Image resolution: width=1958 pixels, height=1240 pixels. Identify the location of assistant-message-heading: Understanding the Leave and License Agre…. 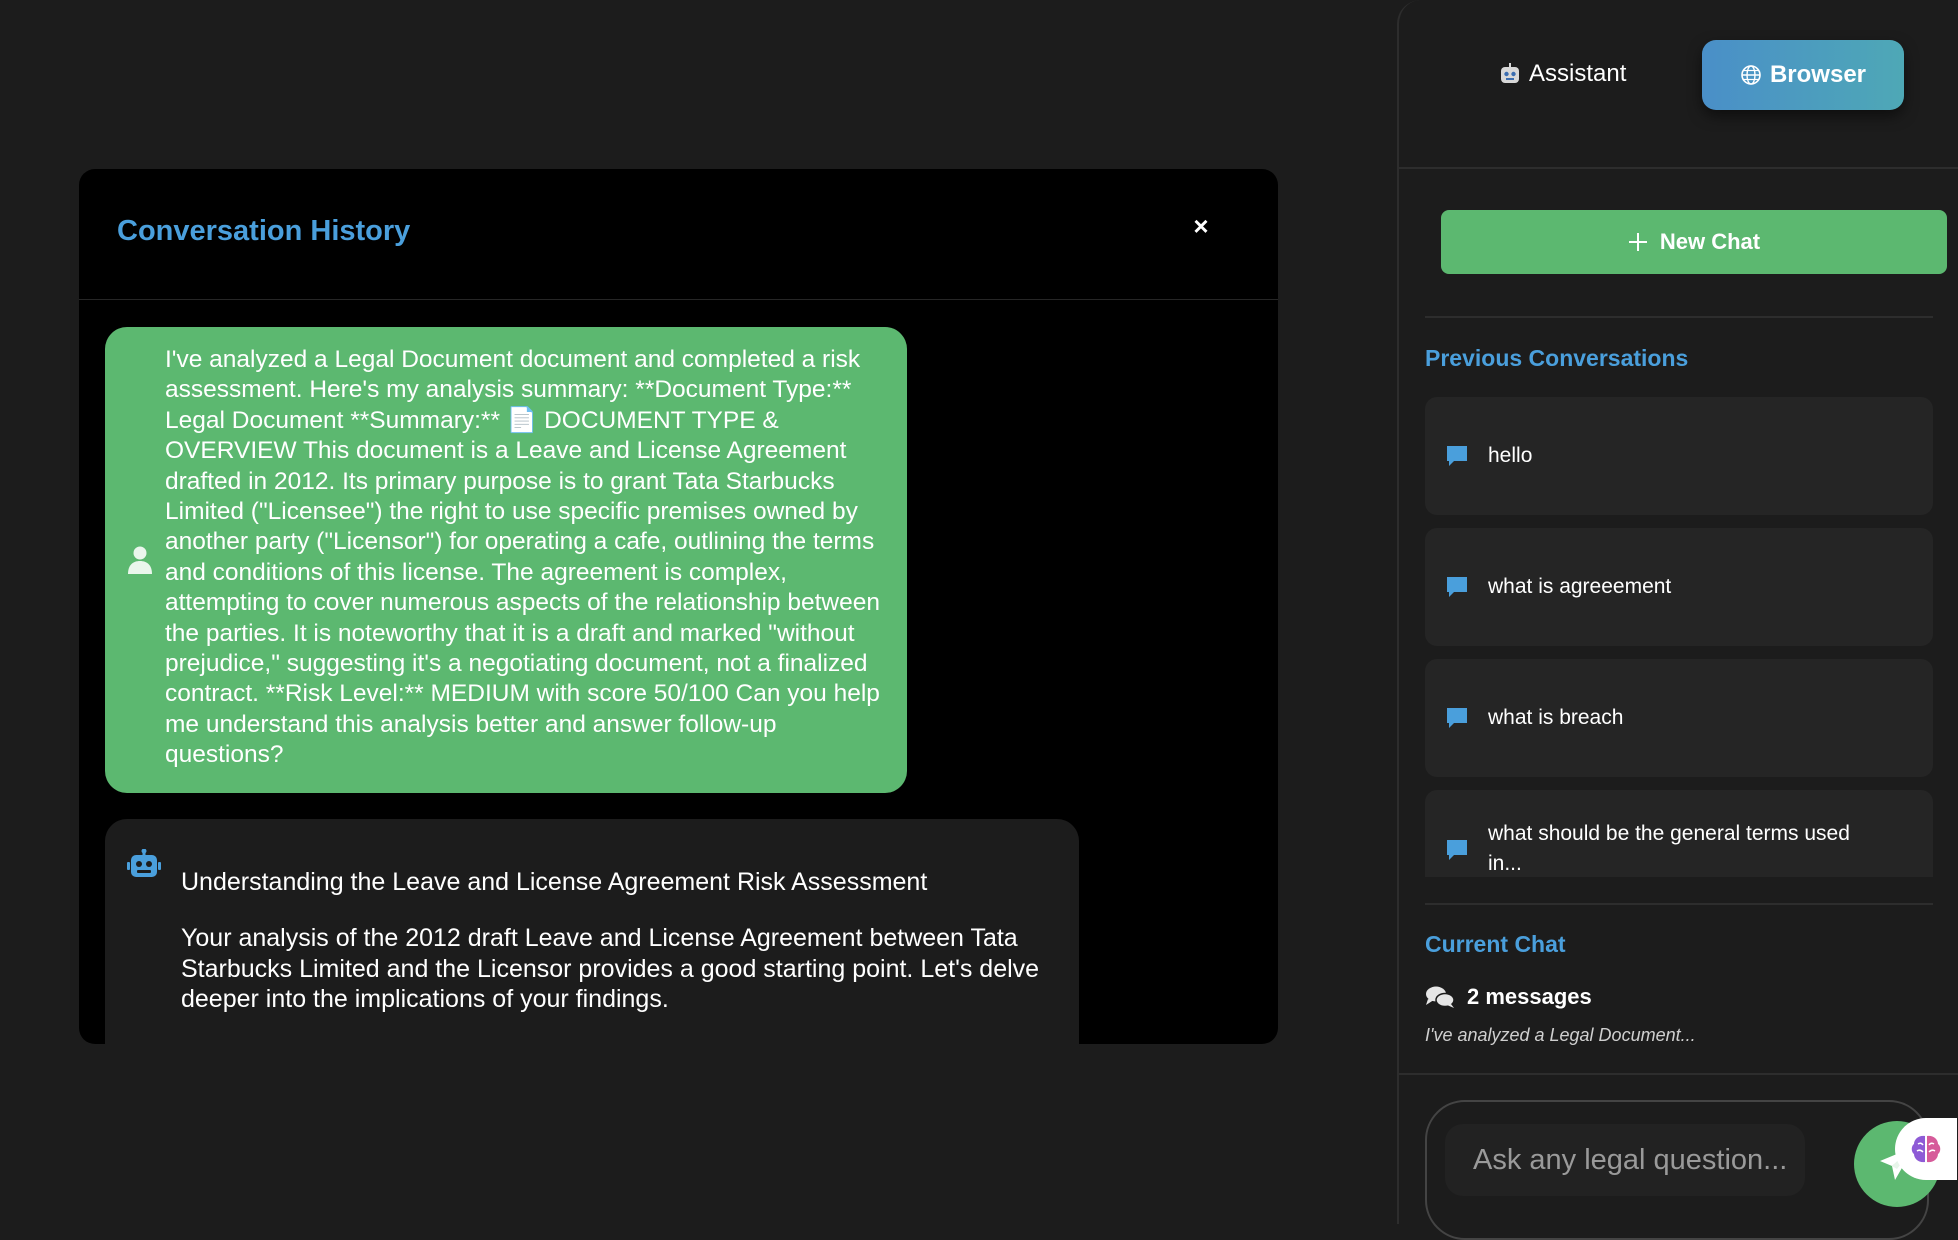
(554, 882).